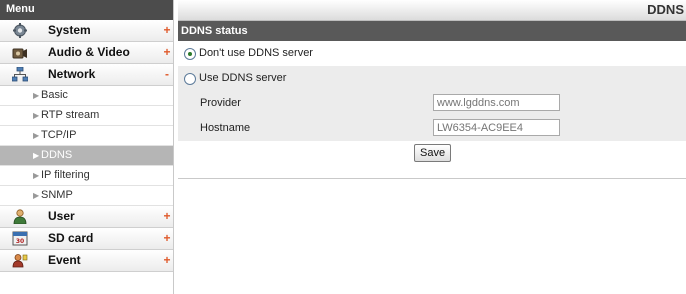 The height and width of the screenshot is (294, 686). What do you see at coordinates (225, 128) in the screenshot?
I see `hostname-label: Hostname` at bounding box center [225, 128].